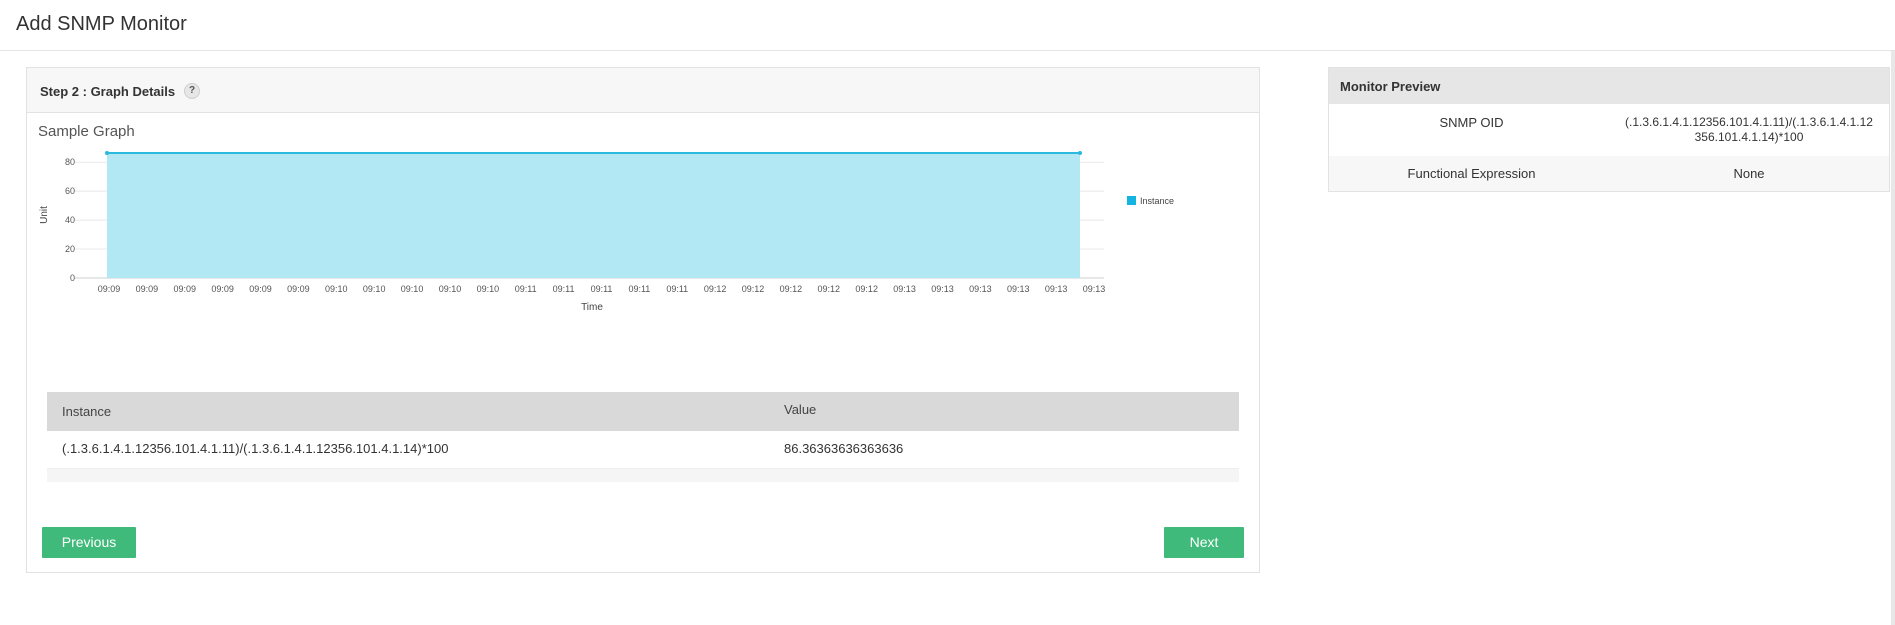 This screenshot has width=1895, height=625. I want to click on table-header: Instance Value, so click(643, 411).